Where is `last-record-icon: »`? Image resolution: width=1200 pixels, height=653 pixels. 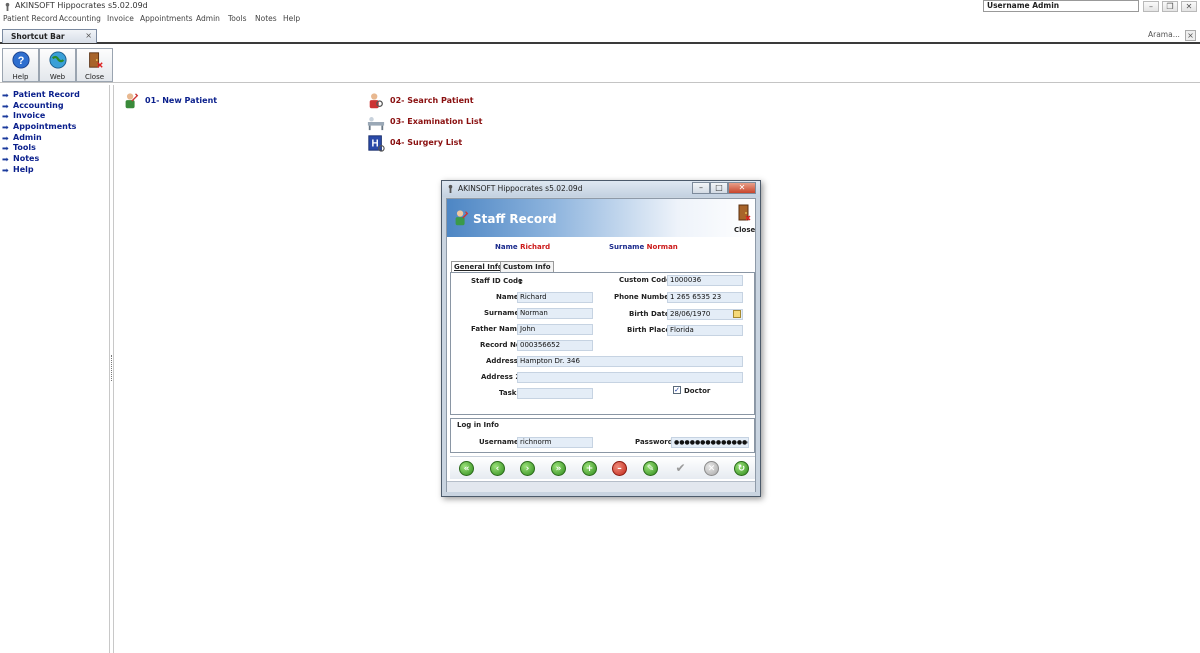 last-record-icon: » is located at coordinates (558, 468).